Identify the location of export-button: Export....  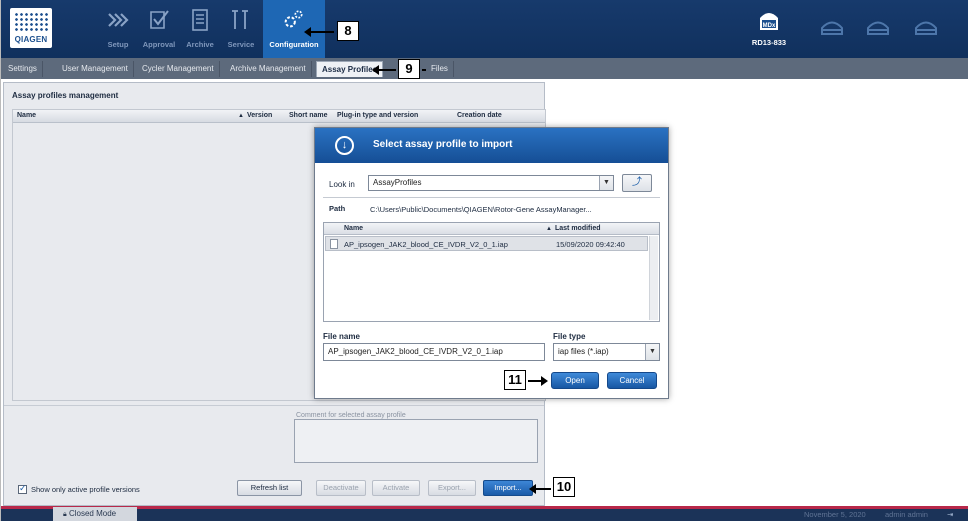
(452, 488).